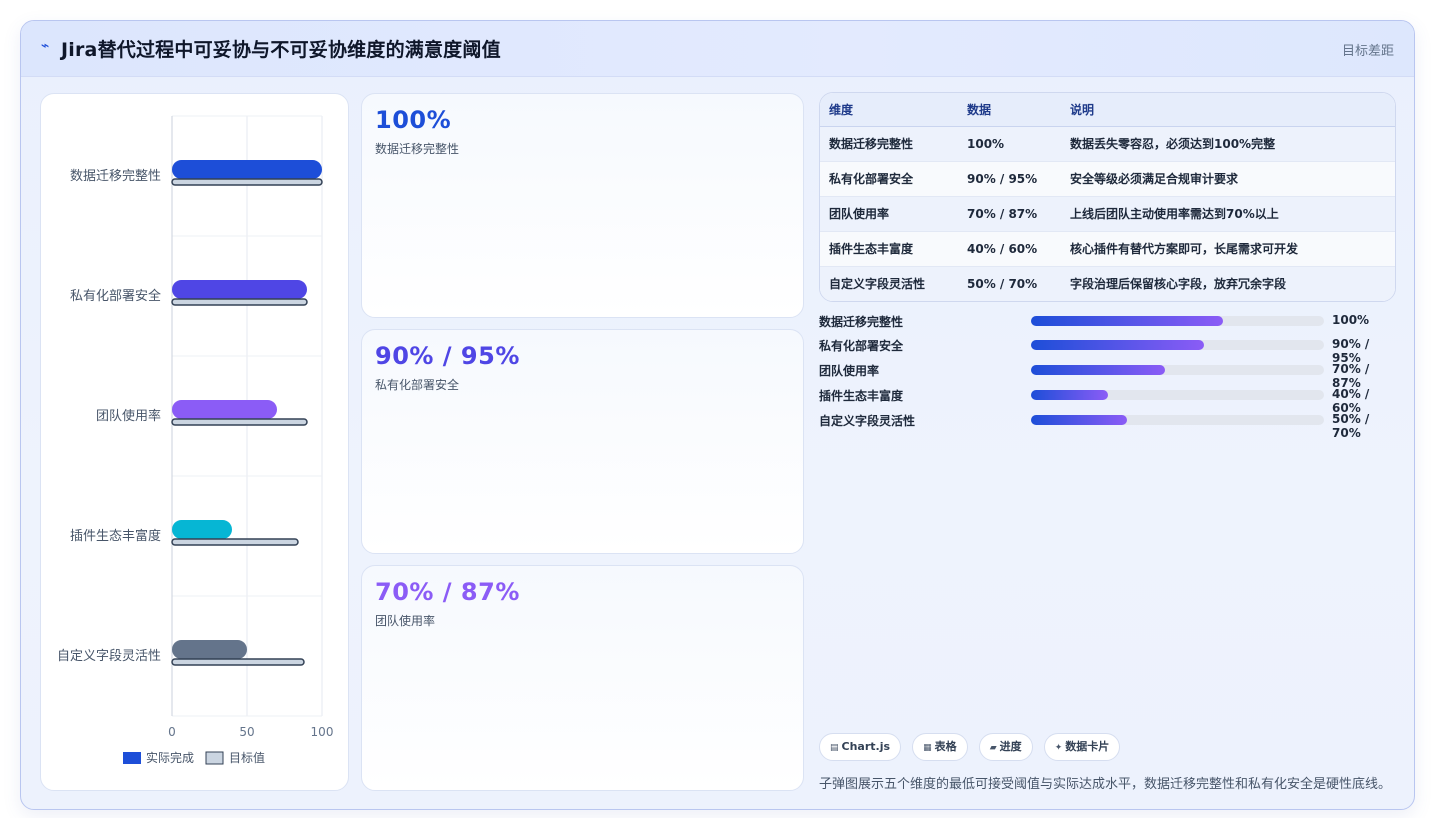  Describe the element at coordinates (889, 214) in the screenshot. I see `table-cell: 团队使用率` at that location.